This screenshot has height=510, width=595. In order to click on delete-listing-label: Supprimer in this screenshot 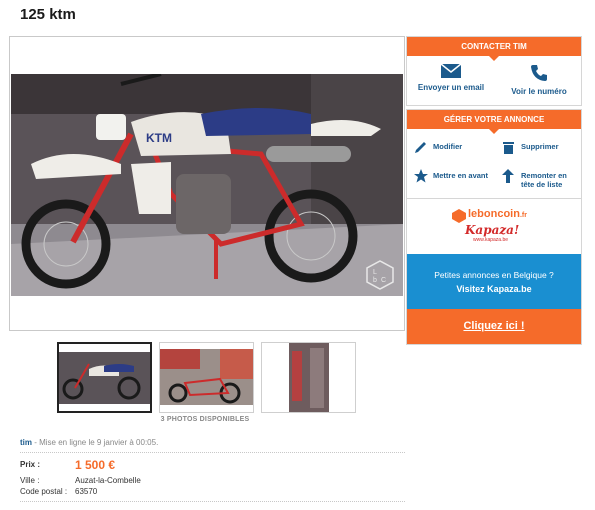, I will do `click(540, 146)`.